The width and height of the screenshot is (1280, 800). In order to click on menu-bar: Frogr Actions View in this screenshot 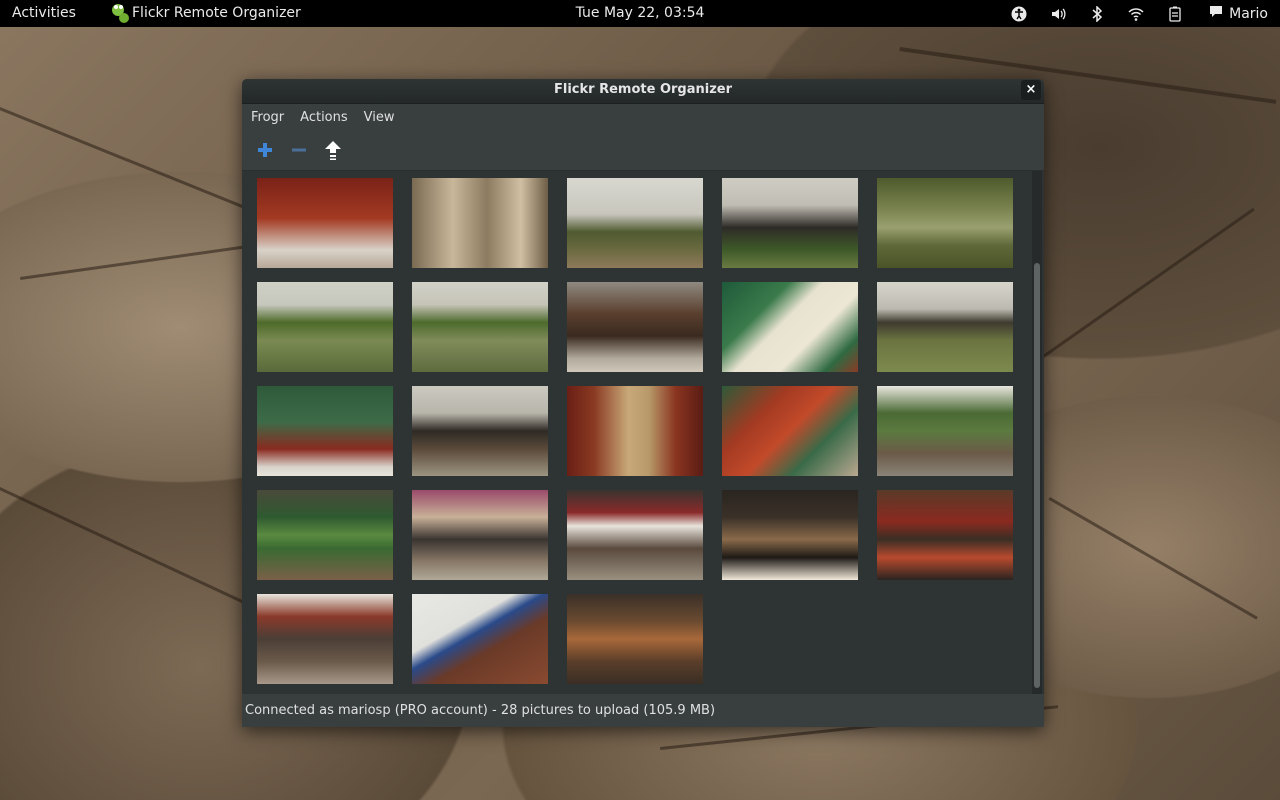, I will do `click(643, 117)`.